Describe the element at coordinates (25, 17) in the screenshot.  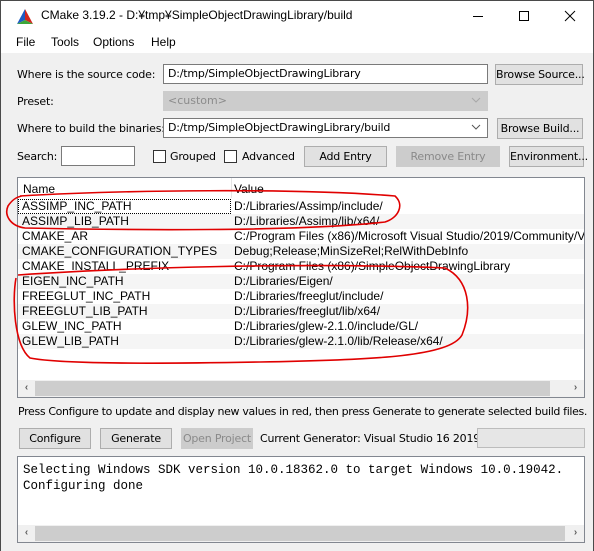
I see `cmake-logo-icon` at that location.